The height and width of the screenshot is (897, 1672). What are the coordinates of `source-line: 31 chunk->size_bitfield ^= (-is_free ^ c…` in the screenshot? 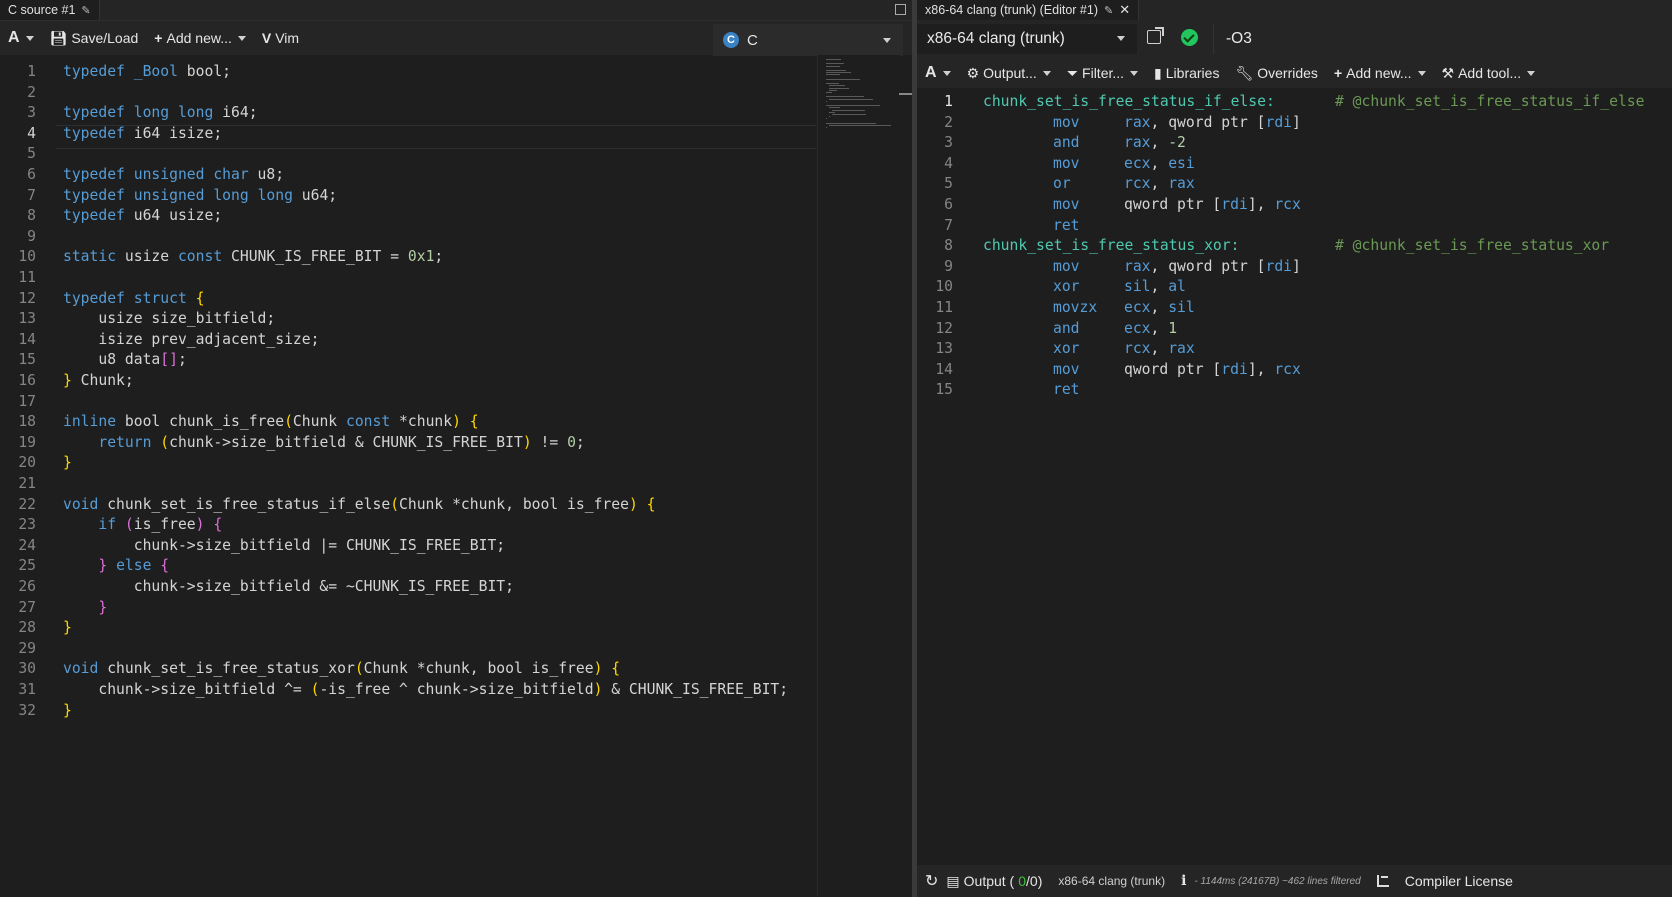 It's located at (407, 690).